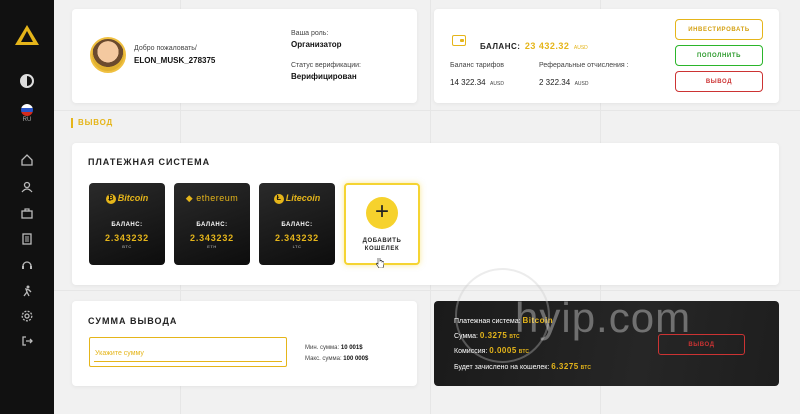 This screenshot has height=414, width=800. What do you see at coordinates (149, 162) in the screenshot?
I see `payment-system-title: ПЛАТЕЖНАЯ СИСТЕМА` at bounding box center [149, 162].